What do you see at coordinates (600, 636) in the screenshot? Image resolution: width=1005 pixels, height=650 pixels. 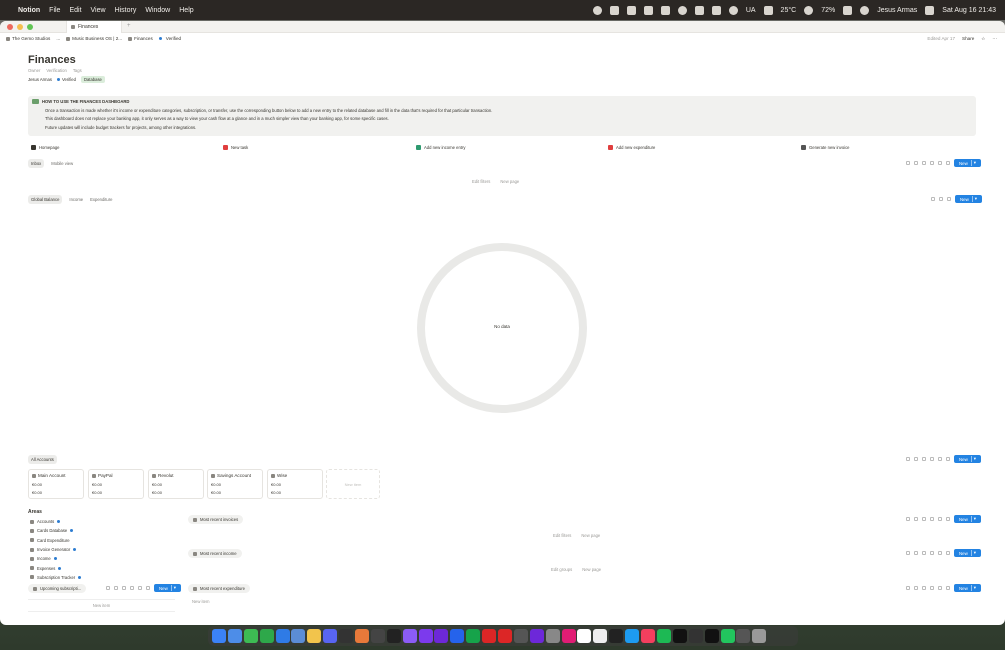 I see `calendar-icon` at bounding box center [600, 636].